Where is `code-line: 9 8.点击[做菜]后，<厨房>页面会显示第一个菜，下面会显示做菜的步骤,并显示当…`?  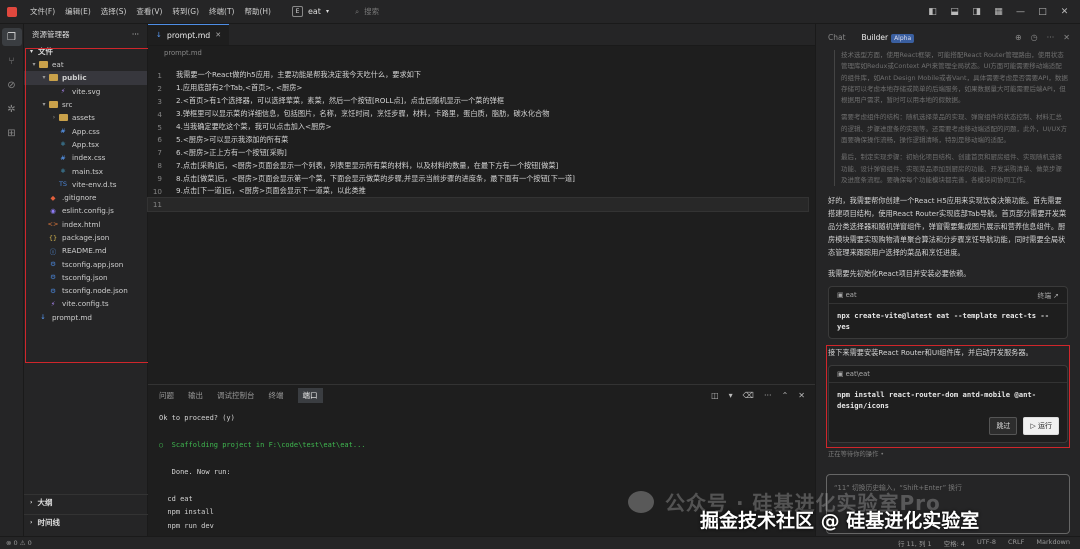
code-line: 9 8.点击[做菜]后，<厨房>页面会显示第一个菜，下面会显示做菜的步骤,并显示当… is located at coordinates (478, 178).